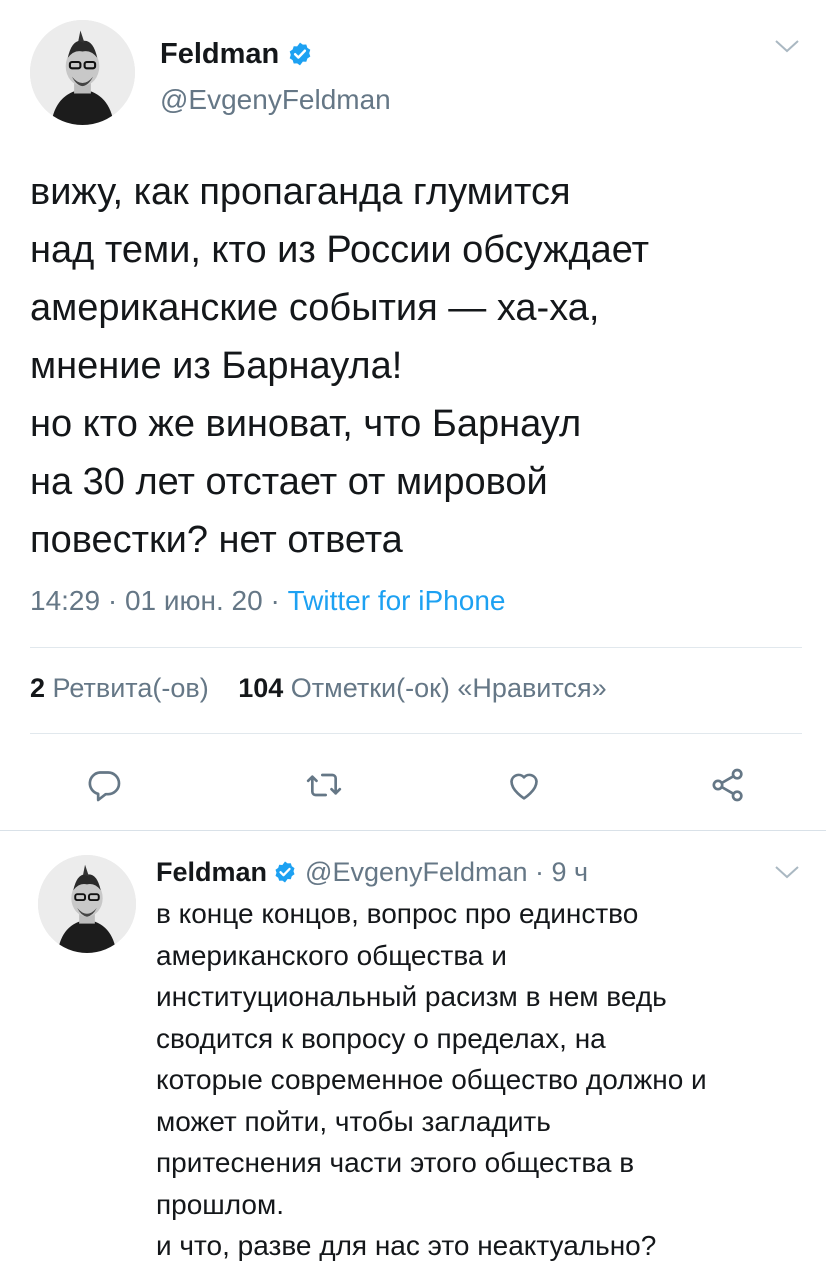 The image size is (826, 1280). What do you see at coordinates (261, 688) in the screenshot?
I see `likes-count: 104` at bounding box center [261, 688].